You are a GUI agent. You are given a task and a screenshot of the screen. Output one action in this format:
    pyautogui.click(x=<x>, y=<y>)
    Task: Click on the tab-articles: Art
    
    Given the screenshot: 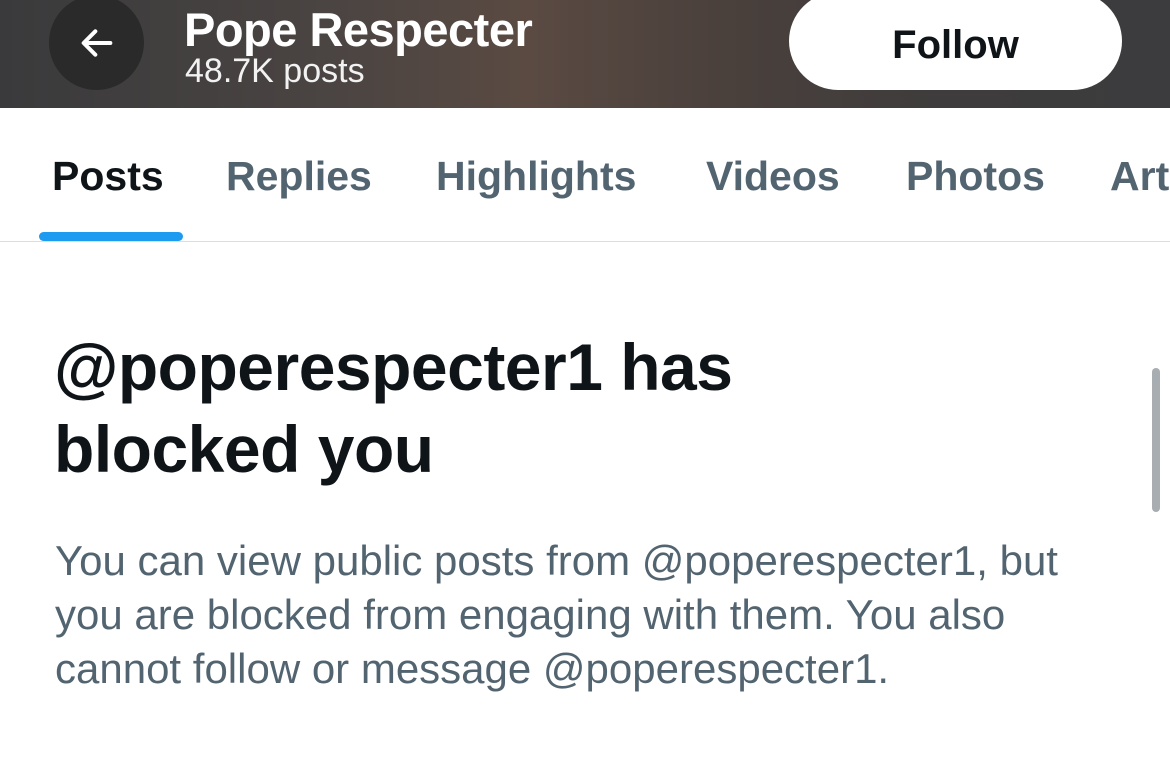 What is the action you would take?
    pyautogui.click(x=1139, y=176)
    